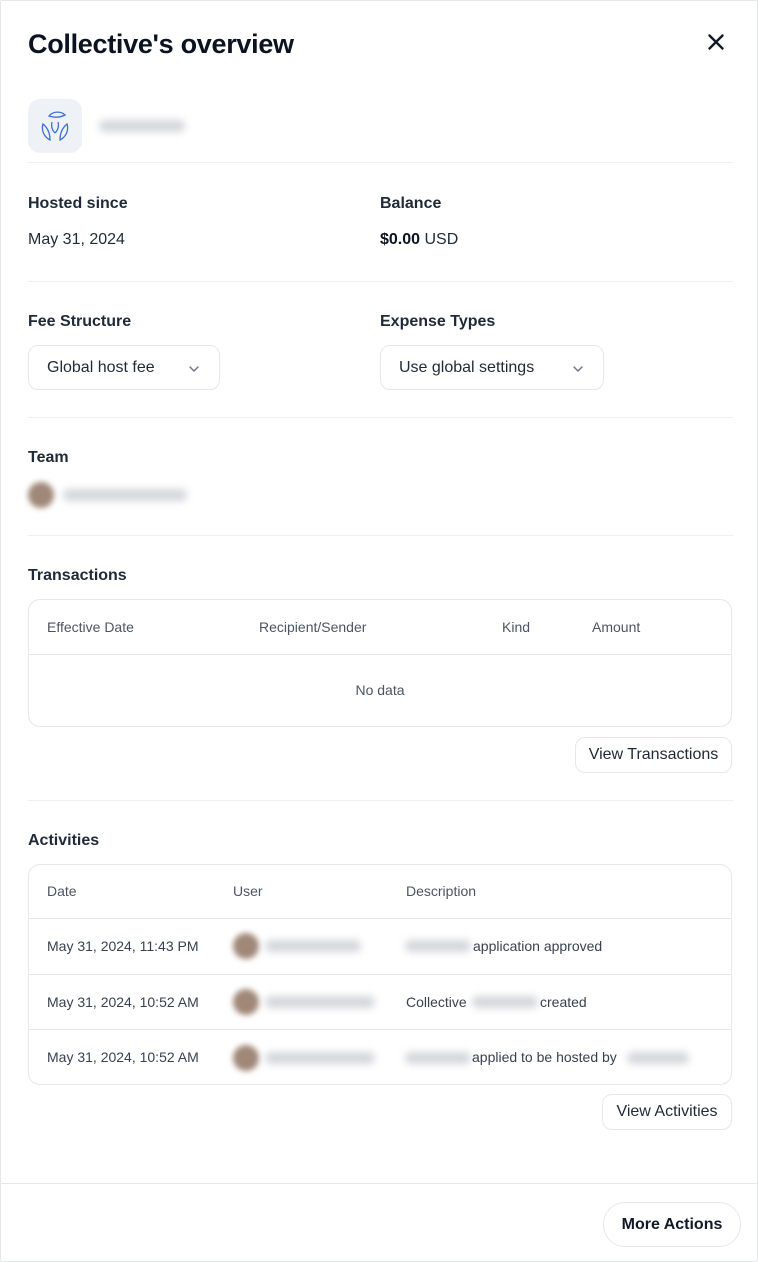 The image size is (758, 1262). Describe the element at coordinates (48, 457) in the screenshot. I see `team-label: Team` at that location.